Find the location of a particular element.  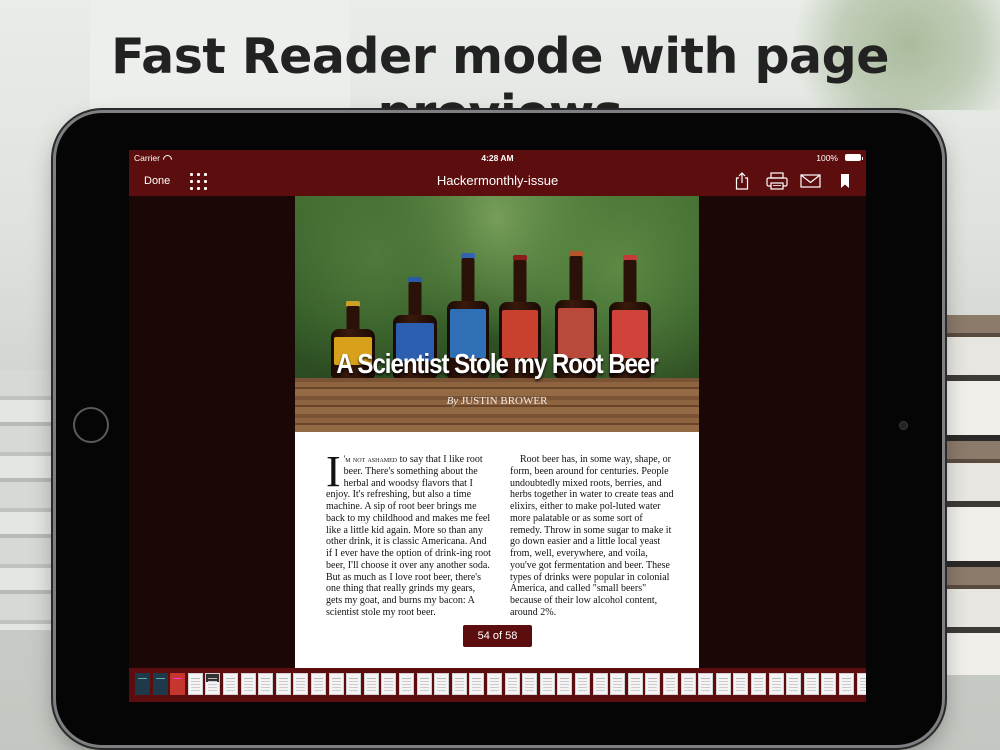

lead-smallcaps: 'm not ashamed is located at coordinates (370, 459).